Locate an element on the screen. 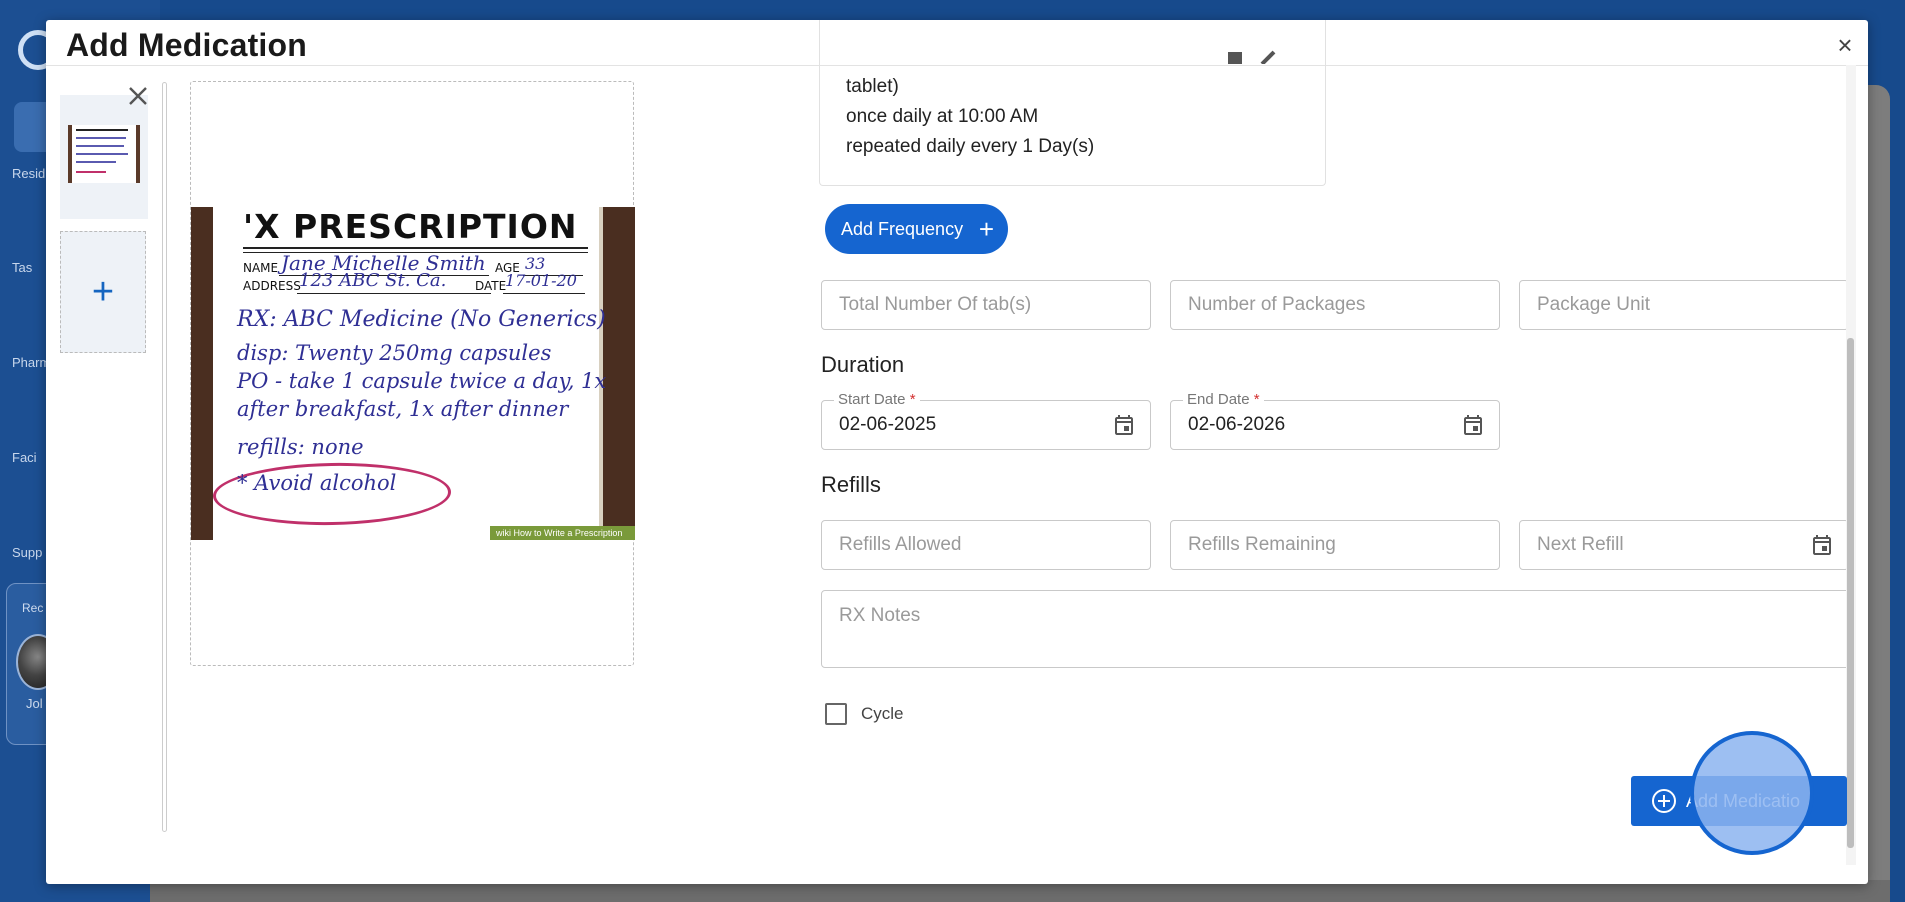 The width and height of the screenshot is (1905, 902). add-frequency-label: Add Frequency is located at coordinates (902, 229).